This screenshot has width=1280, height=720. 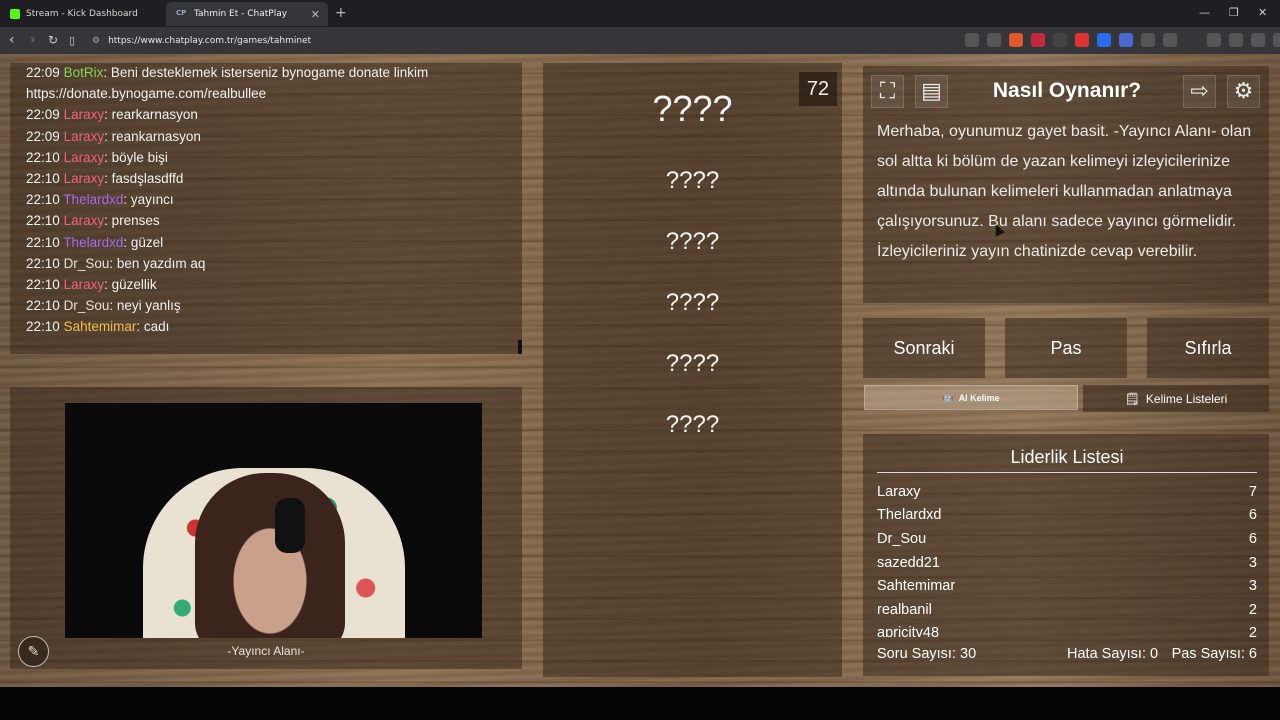 I want to click on chat-text: ben yazdım aq, so click(x=161, y=263).